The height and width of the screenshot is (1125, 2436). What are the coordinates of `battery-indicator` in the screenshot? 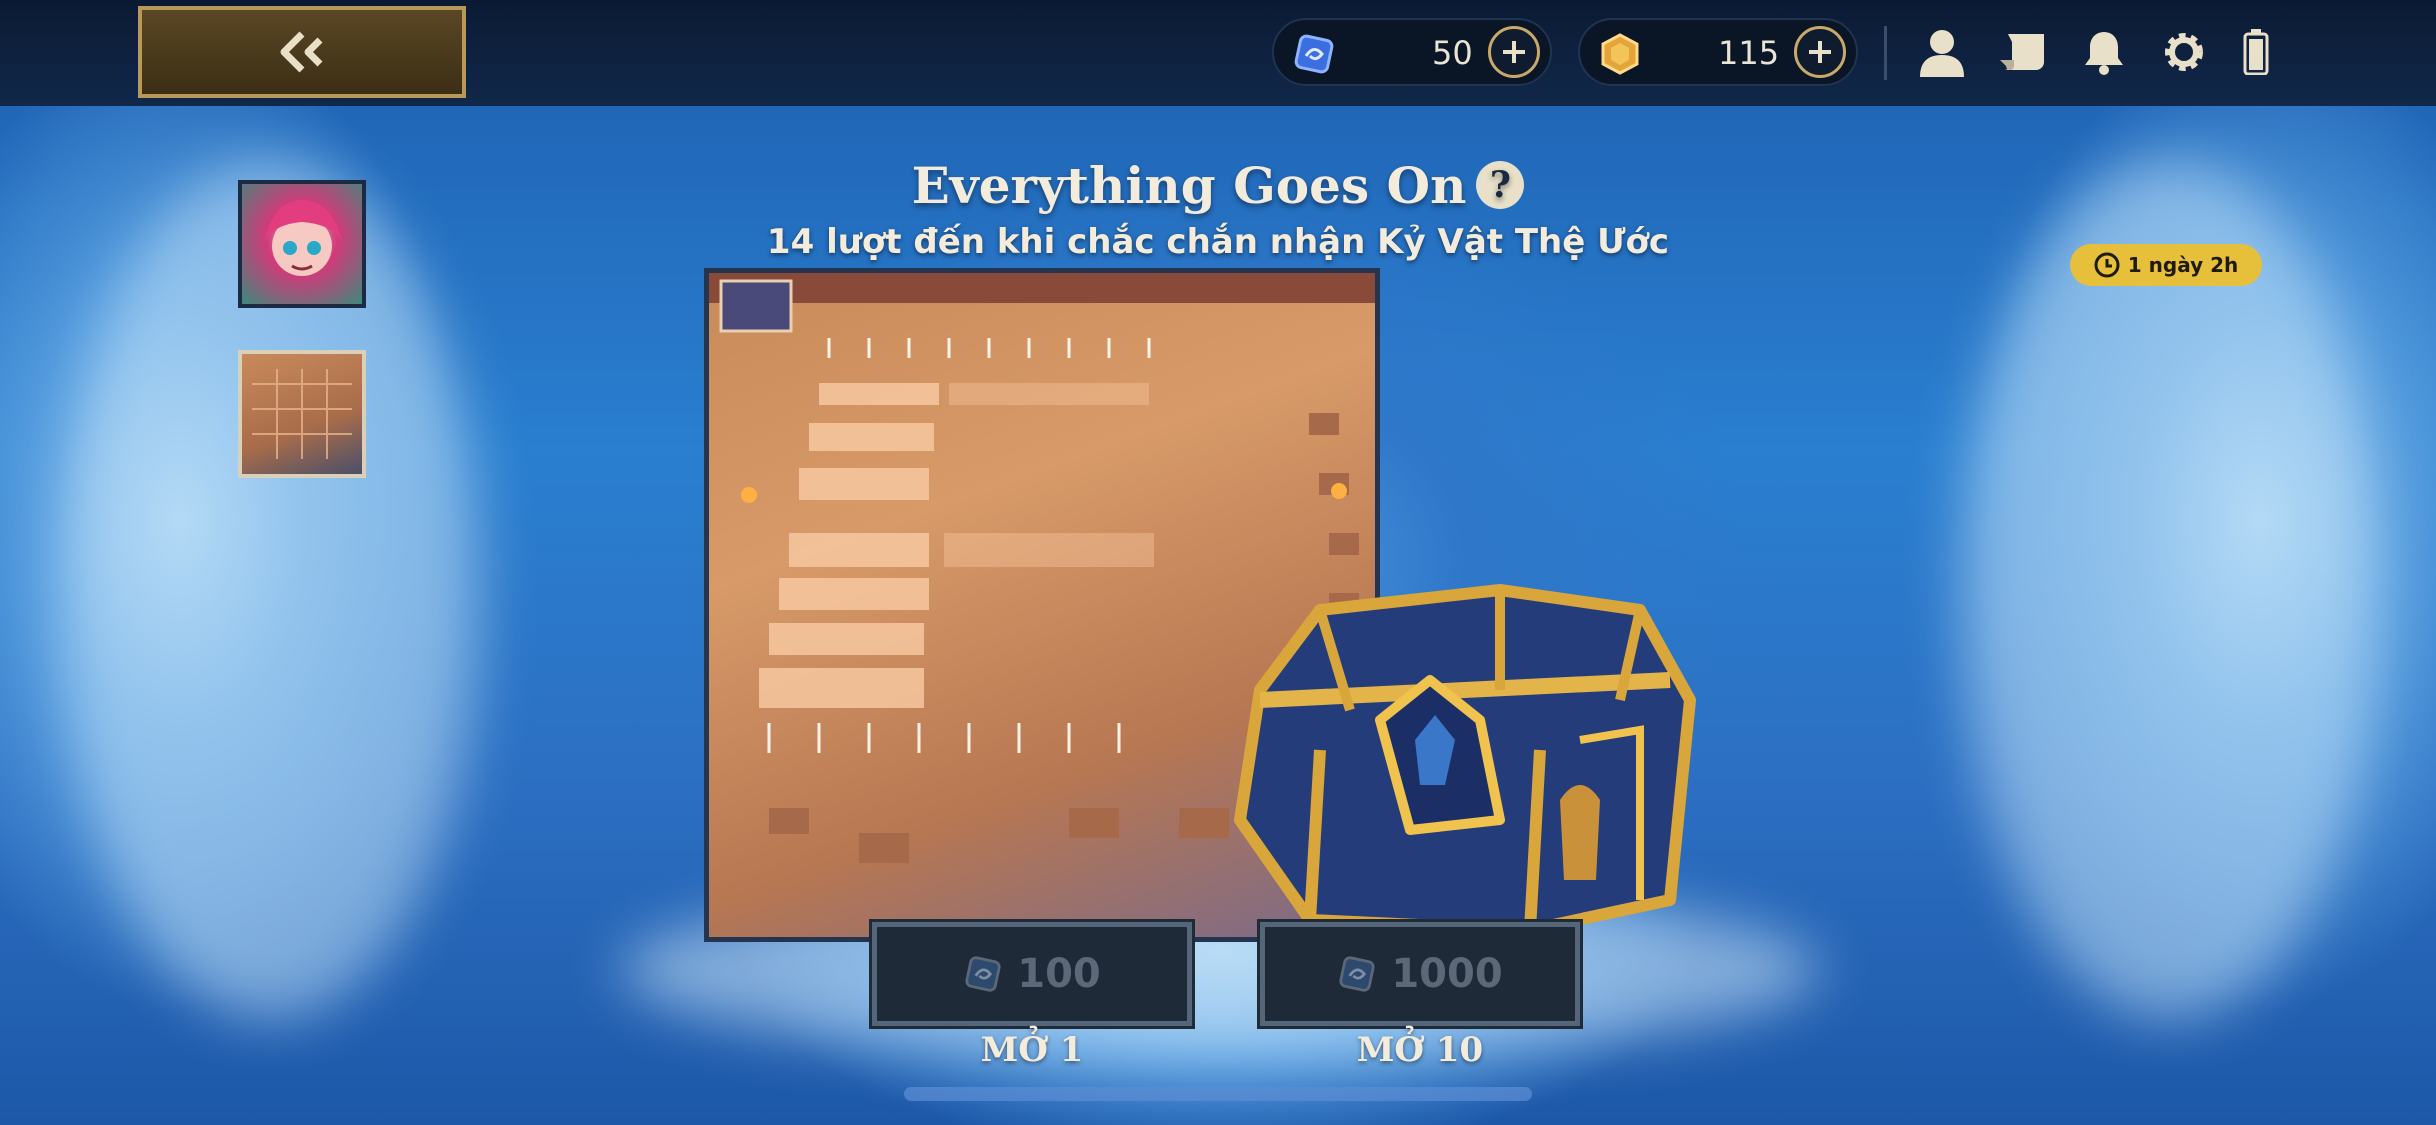 It's located at (2256, 52).